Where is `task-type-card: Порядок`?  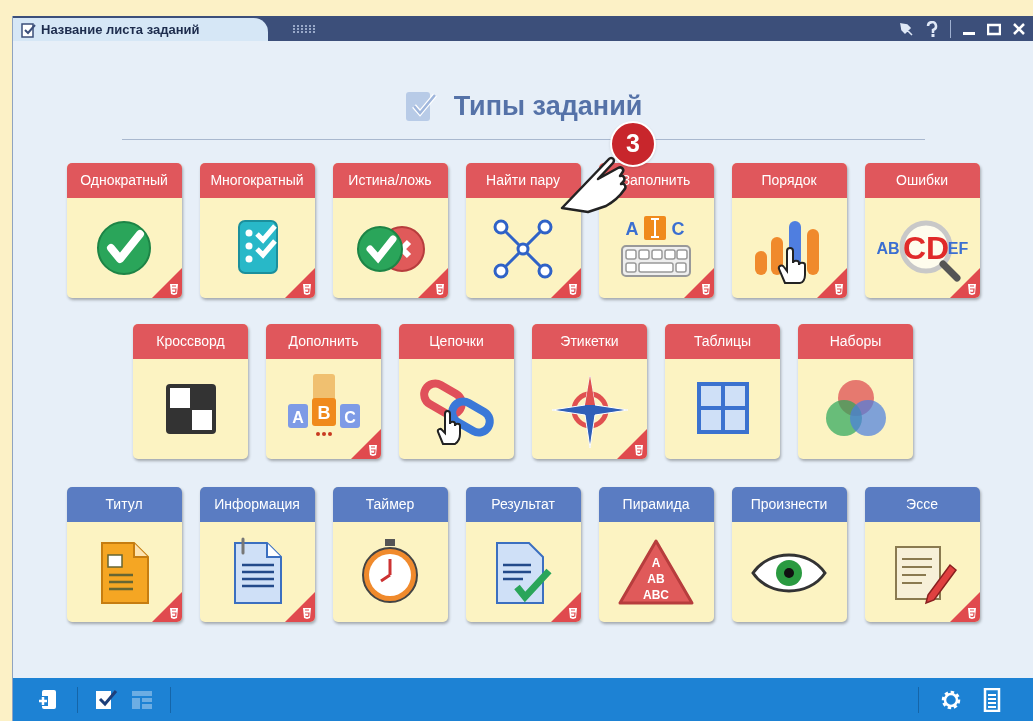
task-type-card: Порядок is located at coordinates (789, 230).